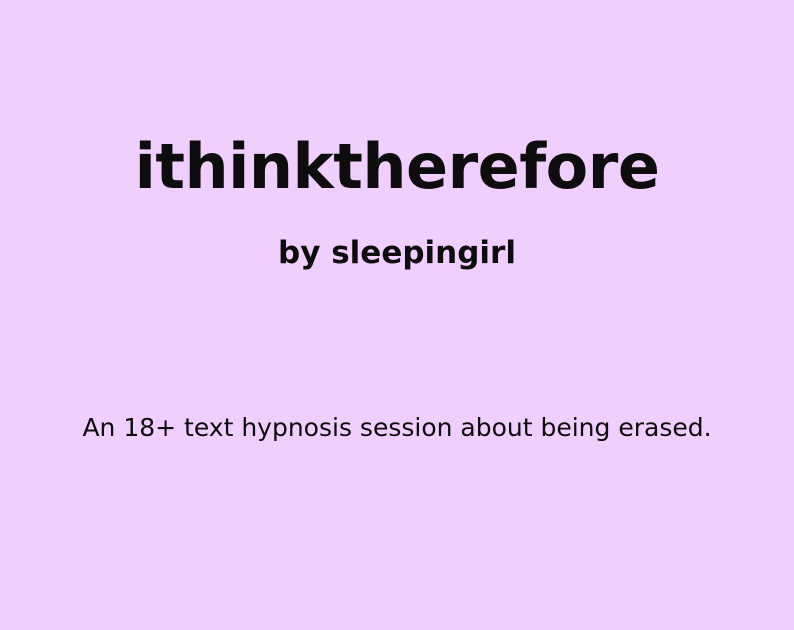  What do you see at coordinates (397, 253) in the screenshot?
I see `author-byline: by sleepingirl` at bounding box center [397, 253].